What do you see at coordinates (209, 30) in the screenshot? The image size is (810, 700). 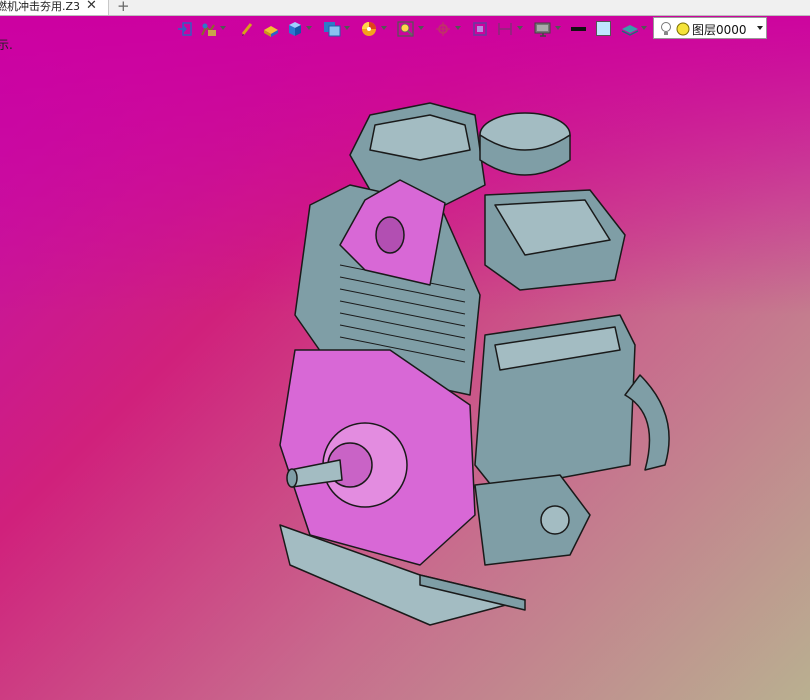 I see `shape-icon` at bounding box center [209, 30].